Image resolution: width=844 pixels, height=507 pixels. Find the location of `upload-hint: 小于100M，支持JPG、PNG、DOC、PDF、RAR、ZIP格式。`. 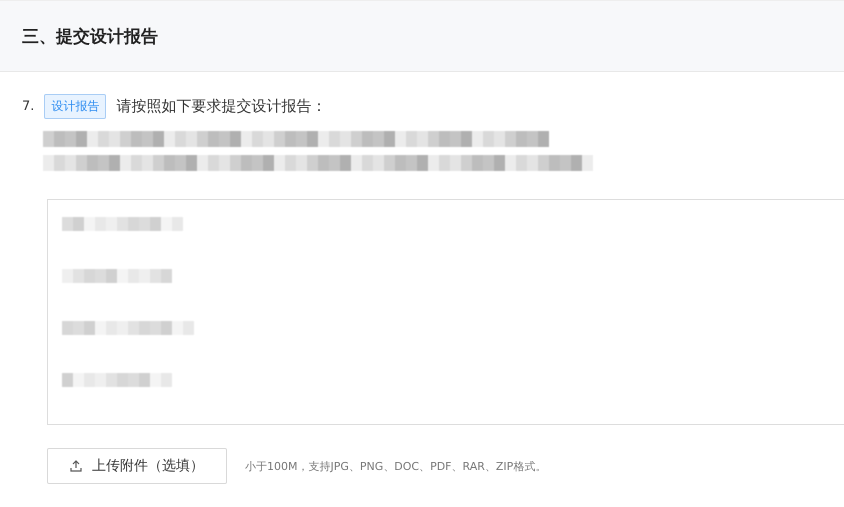

upload-hint: 小于100M，支持JPG、PNG、DOC、PDF、RAR、ZIP格式。 is located at coordinates (395, 466).